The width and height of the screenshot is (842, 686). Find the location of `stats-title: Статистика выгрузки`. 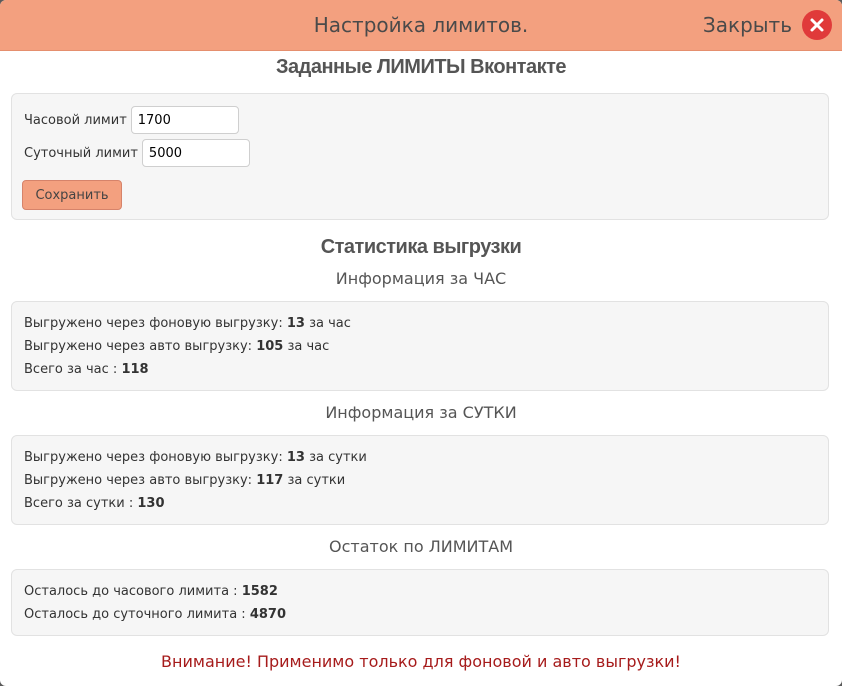

stats-title: Статистика выгрузки is located at coordinates (421, 247).